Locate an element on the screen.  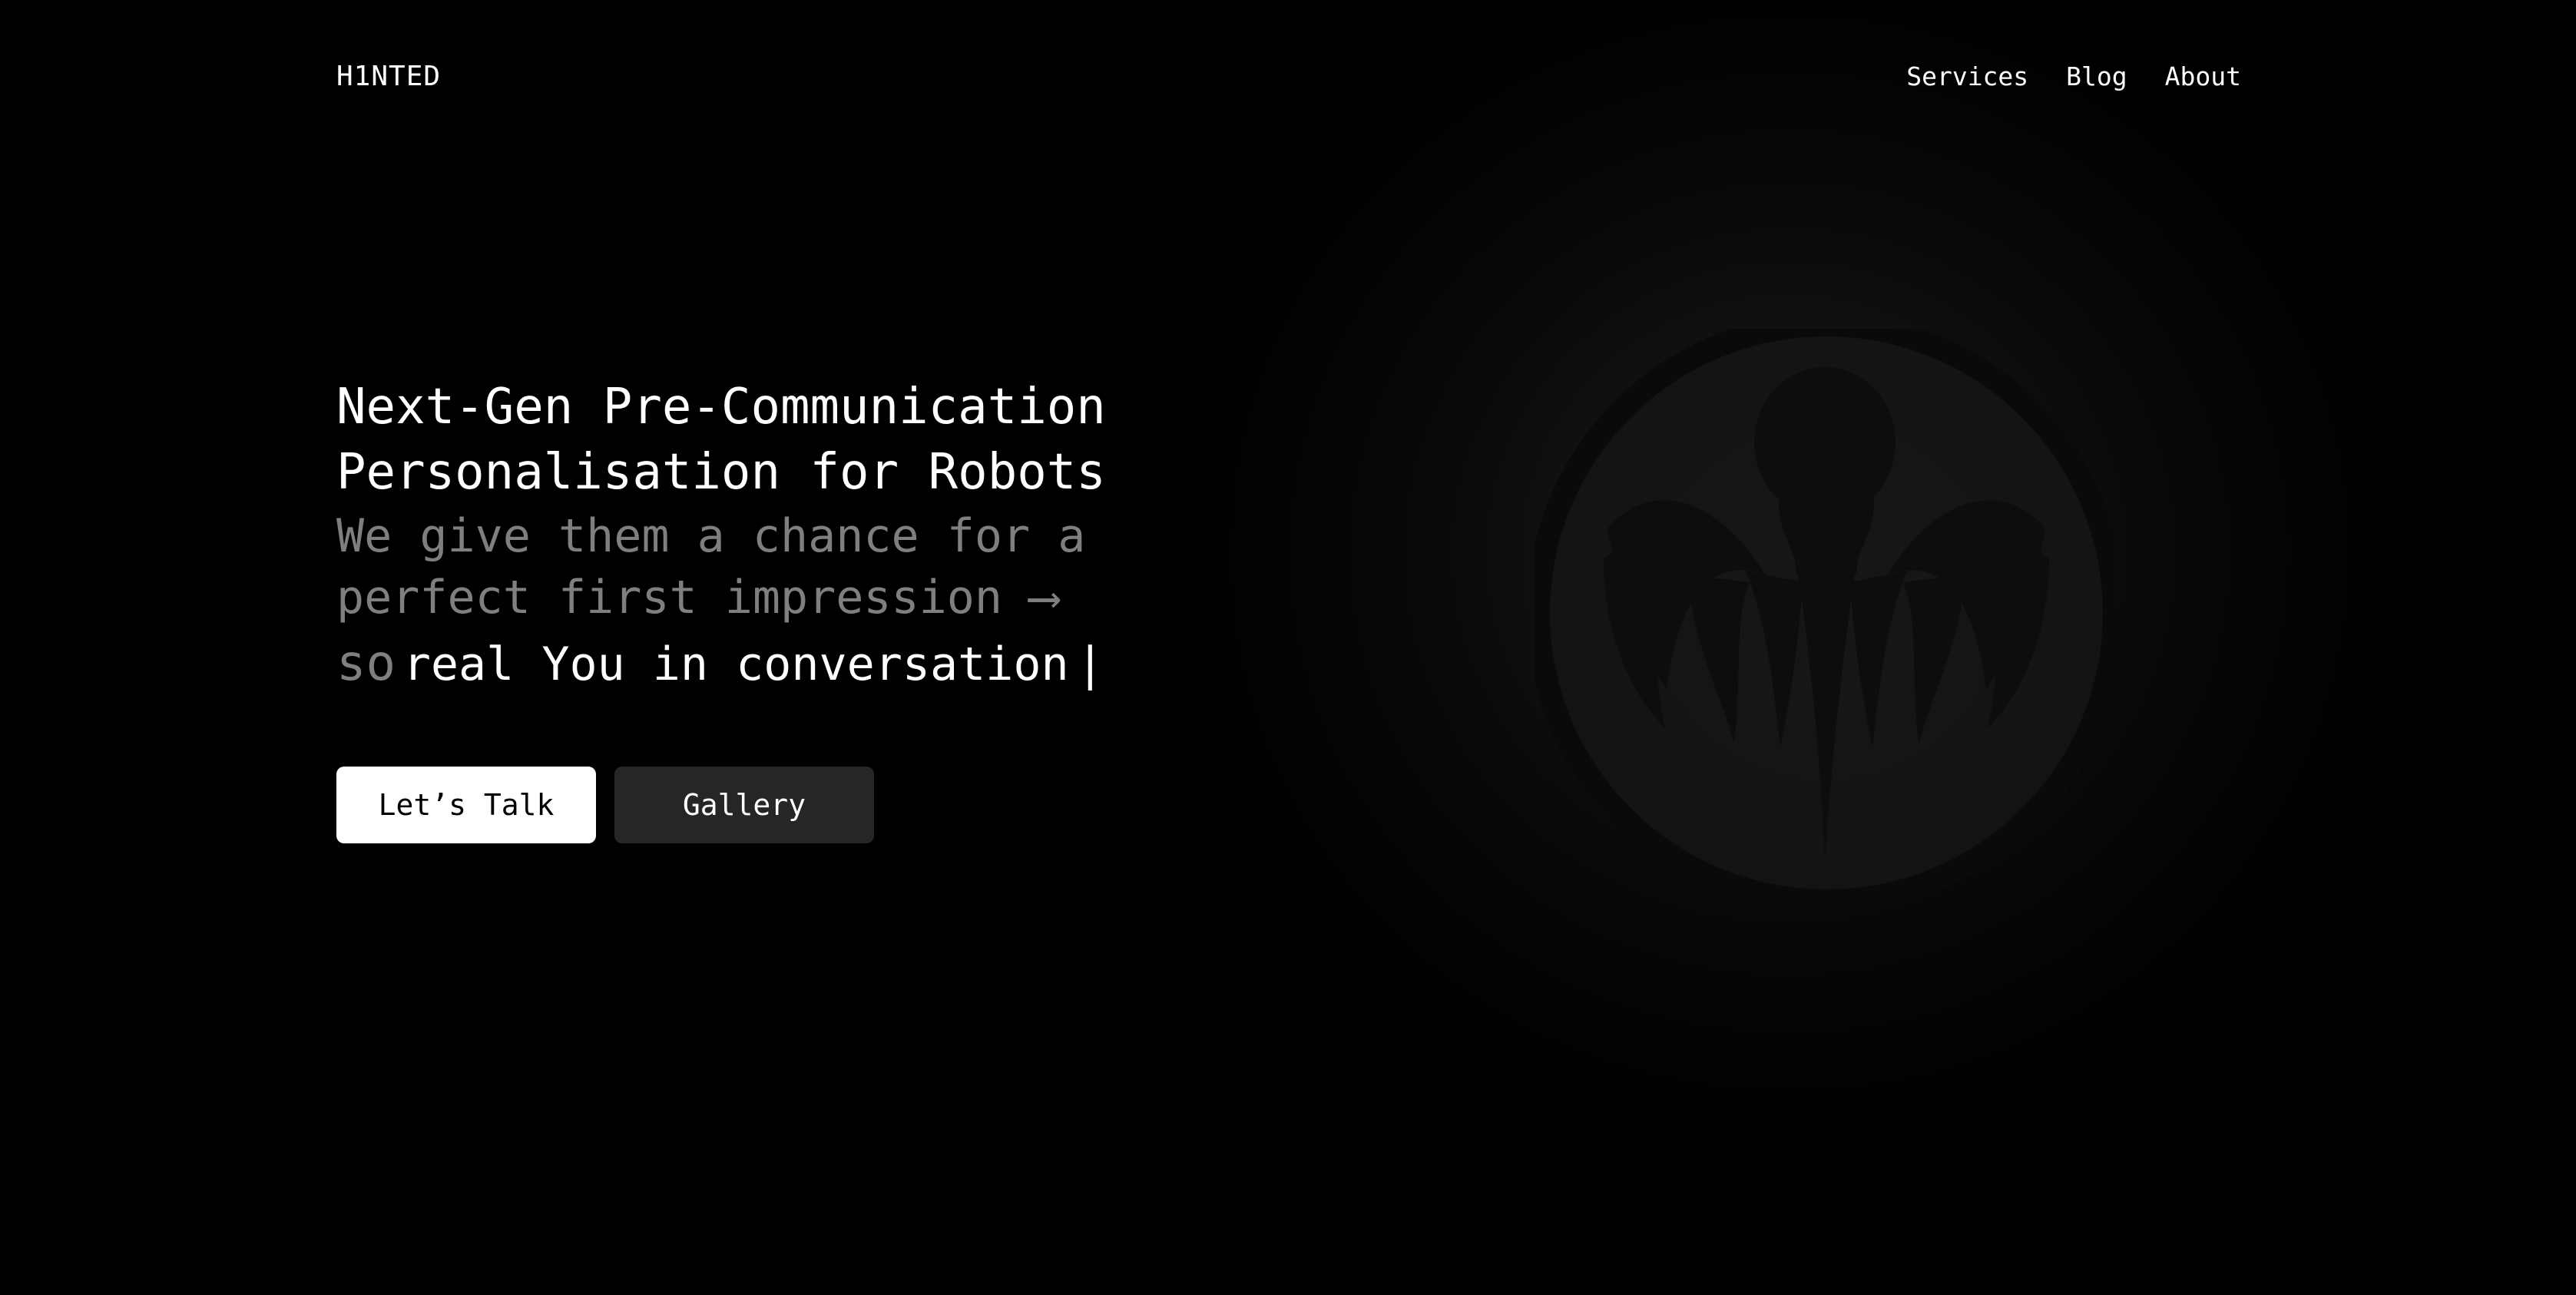
brand-logo: H1NTED is located at coordinates (388, 77).